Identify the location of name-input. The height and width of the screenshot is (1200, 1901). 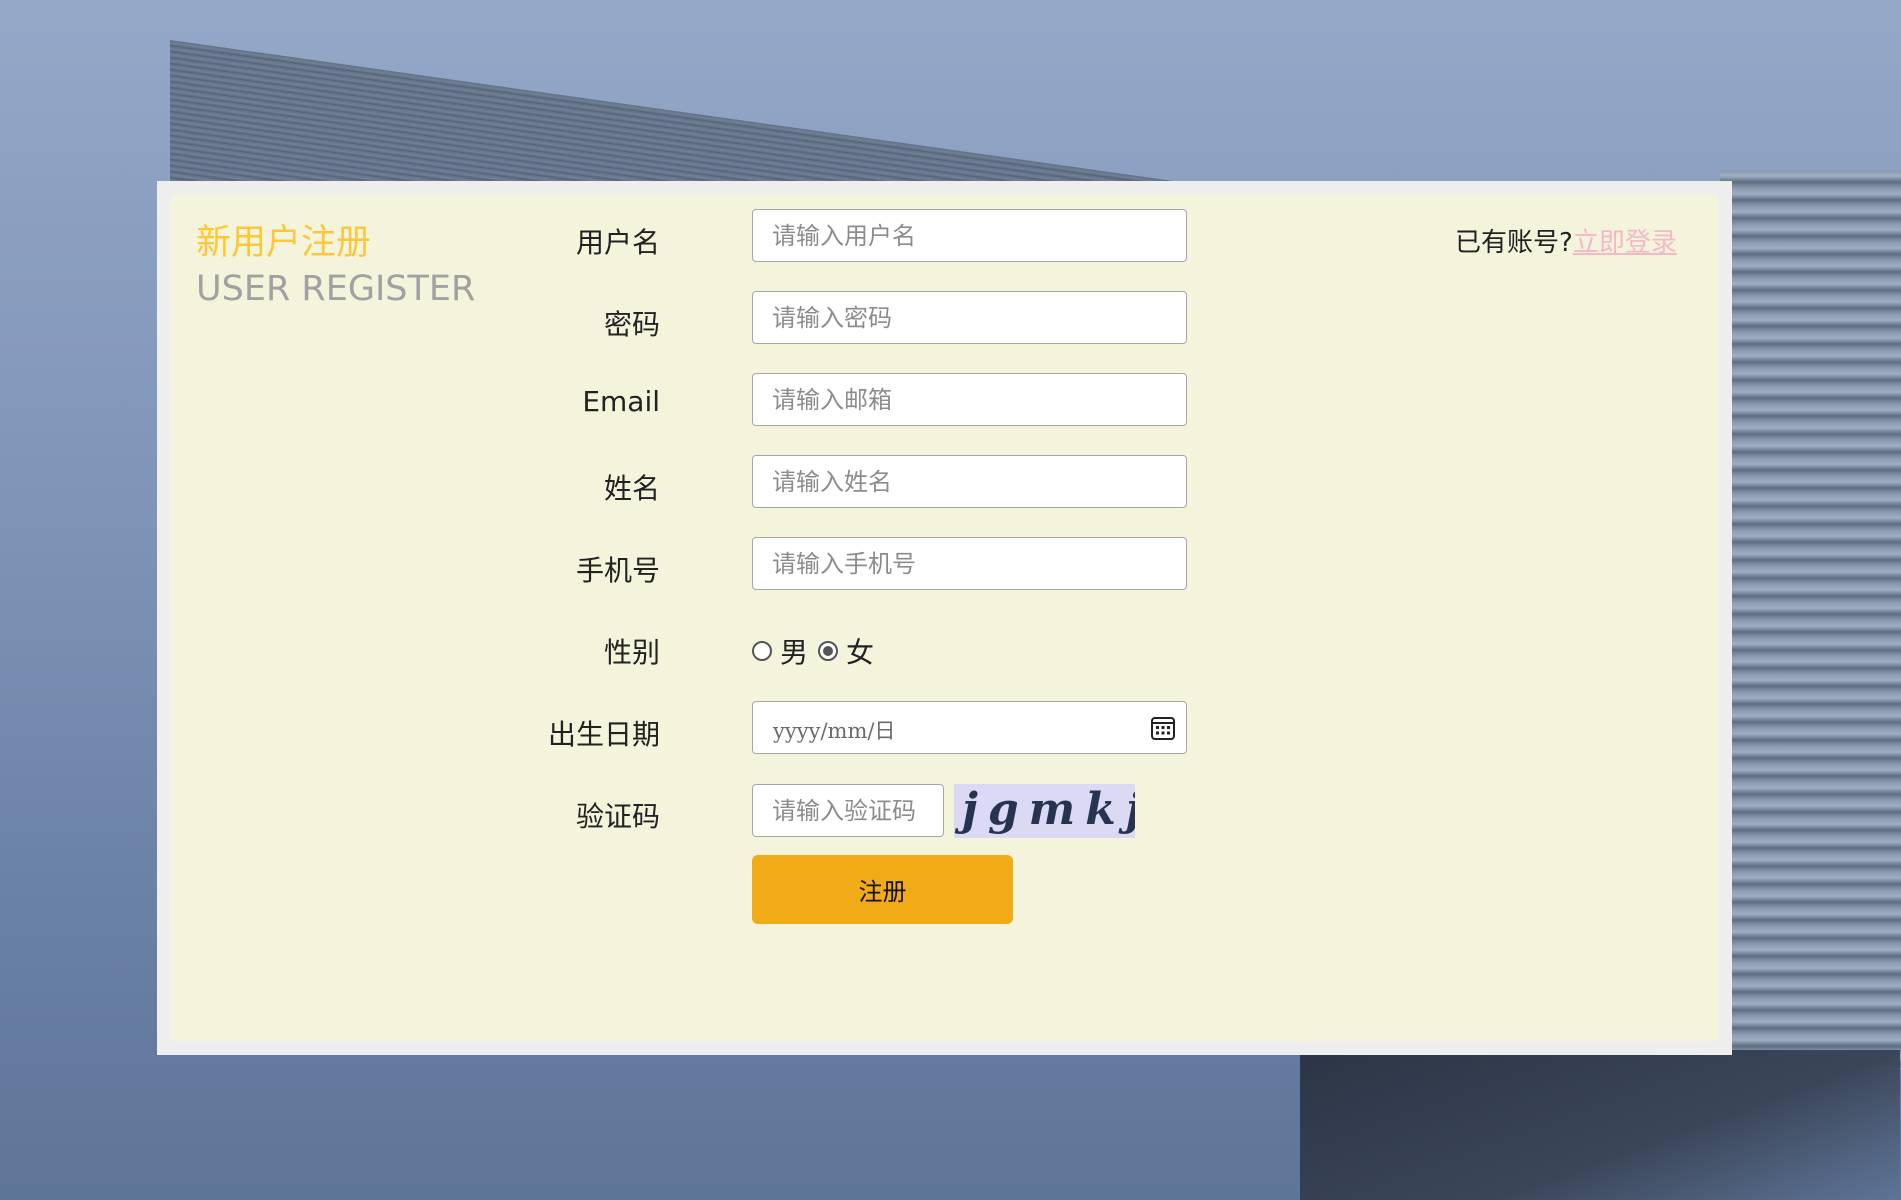
(969, 481).